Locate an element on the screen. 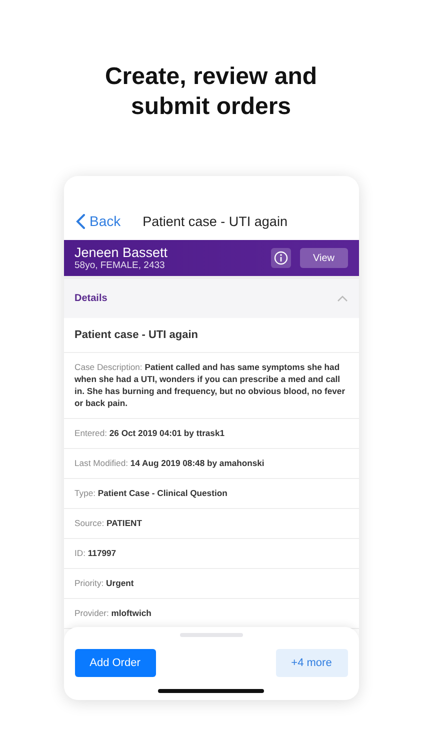  detail-text: ID: 117997 is located at coordinates (211, 554).